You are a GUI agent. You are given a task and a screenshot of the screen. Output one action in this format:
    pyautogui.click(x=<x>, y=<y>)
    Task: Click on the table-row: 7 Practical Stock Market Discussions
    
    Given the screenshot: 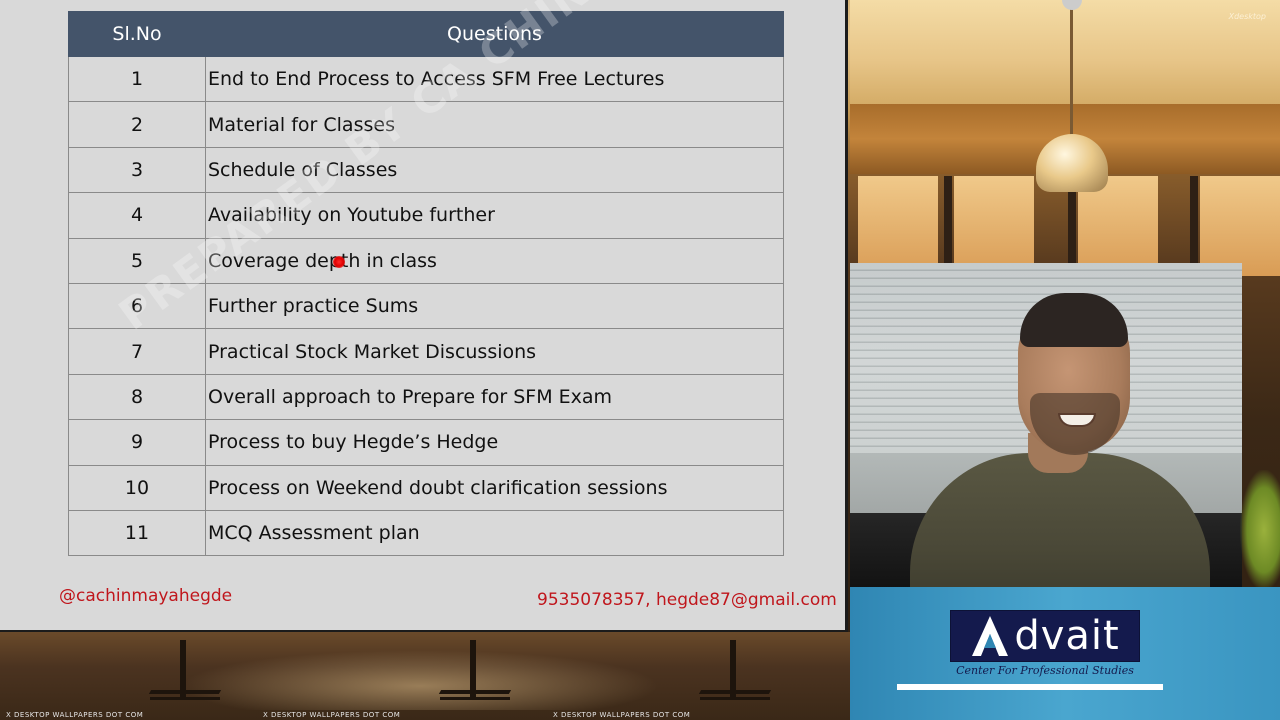 What is the action you would take?
    pyautogui.click(x=426, y=351)
    